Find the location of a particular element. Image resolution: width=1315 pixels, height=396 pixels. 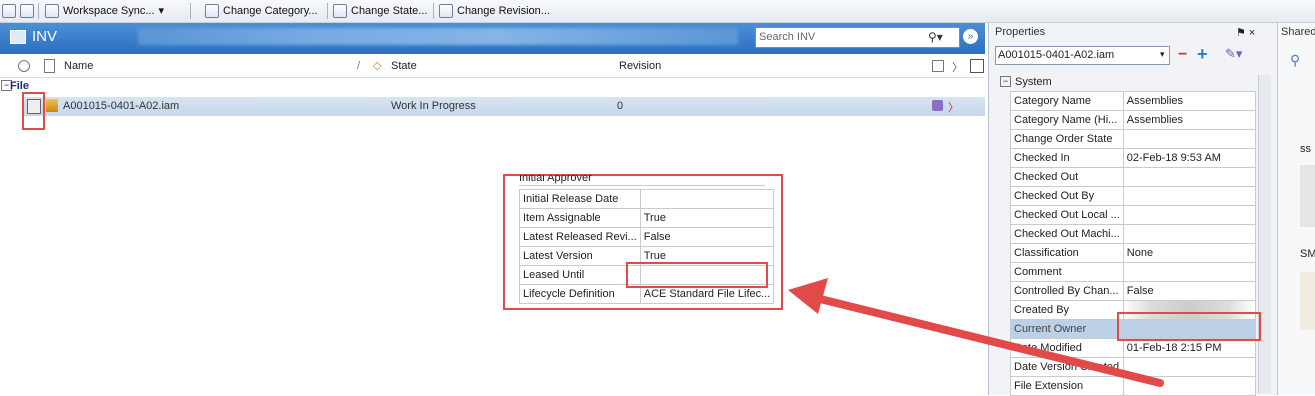

shared-text: SM is located at coordinates (1307, 254).